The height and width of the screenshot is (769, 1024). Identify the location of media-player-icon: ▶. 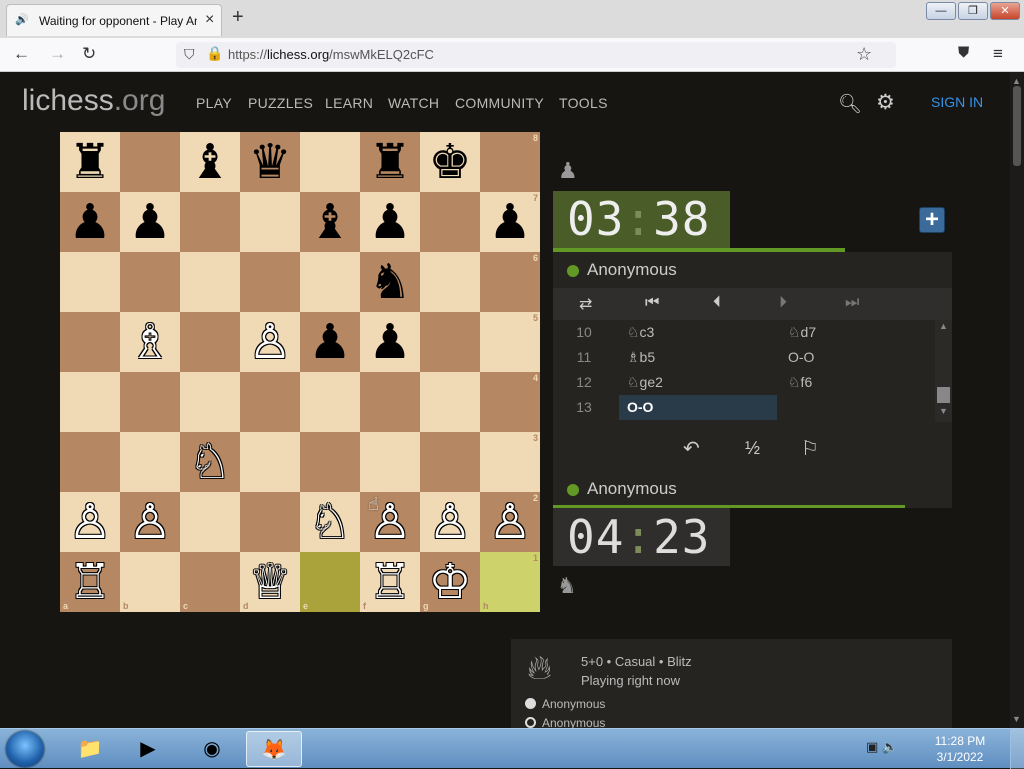
(148, 749).